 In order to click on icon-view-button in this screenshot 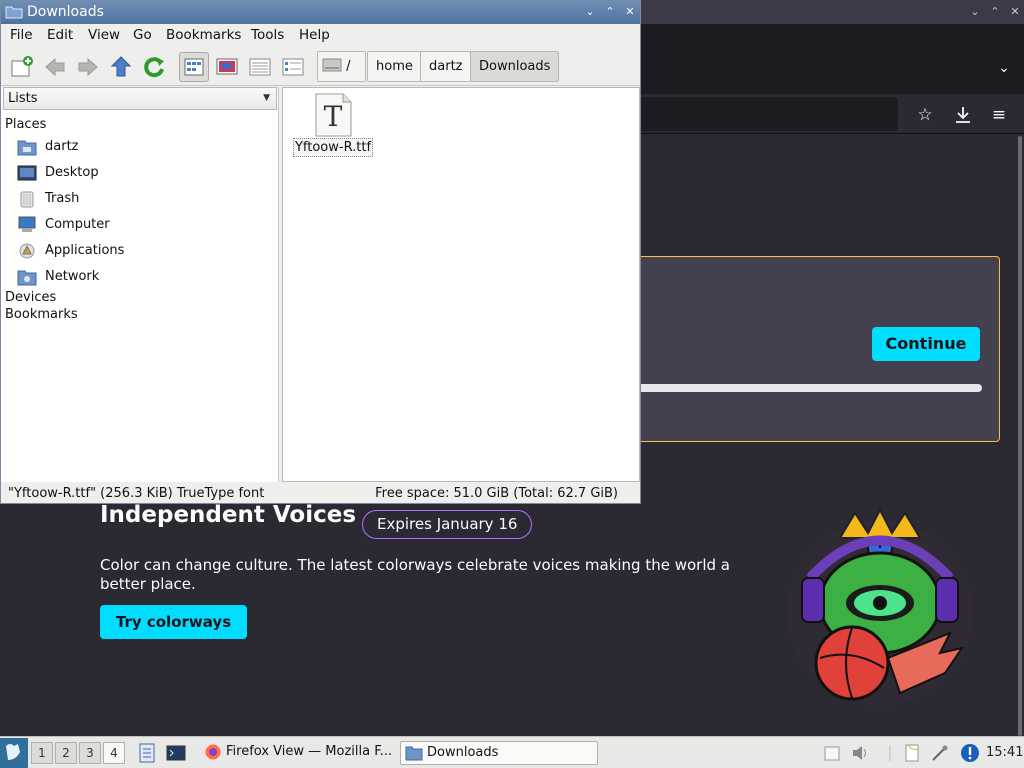, I will do `click(194, 67)`.